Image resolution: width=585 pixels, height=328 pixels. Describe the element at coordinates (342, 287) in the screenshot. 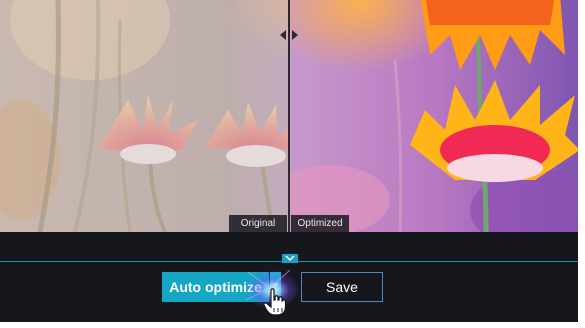

I see `save-button: Save` at that location.